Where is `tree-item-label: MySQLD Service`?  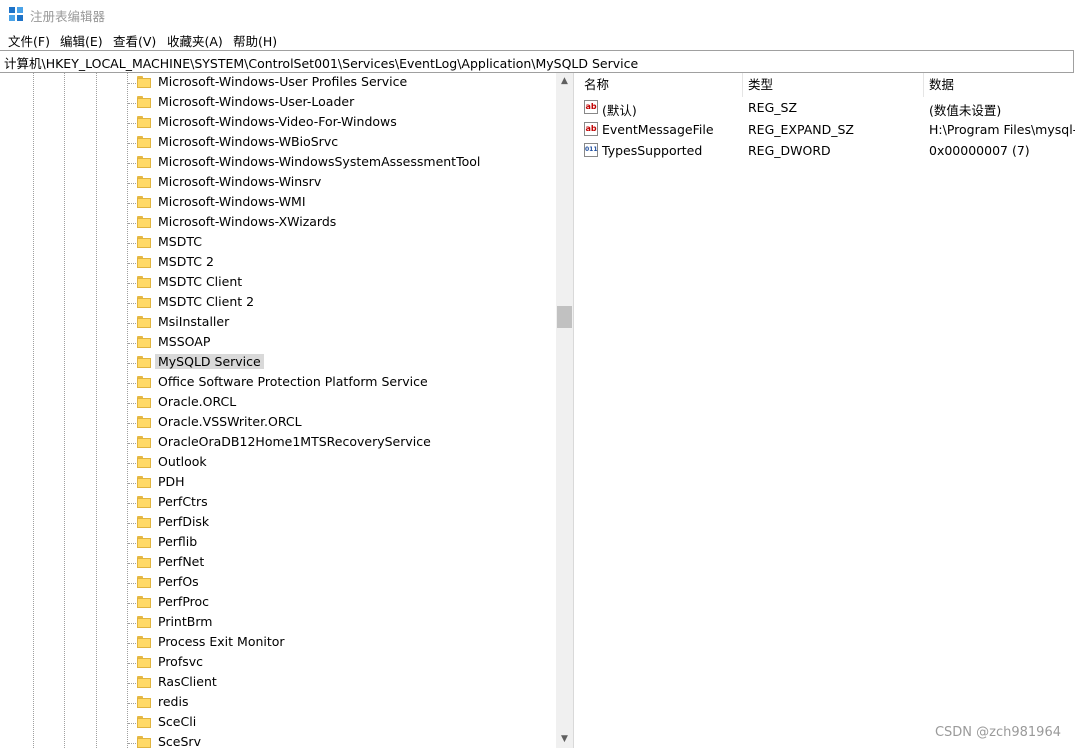 tree-item-label: MySQLD Service is located at coordinates (209, 361).